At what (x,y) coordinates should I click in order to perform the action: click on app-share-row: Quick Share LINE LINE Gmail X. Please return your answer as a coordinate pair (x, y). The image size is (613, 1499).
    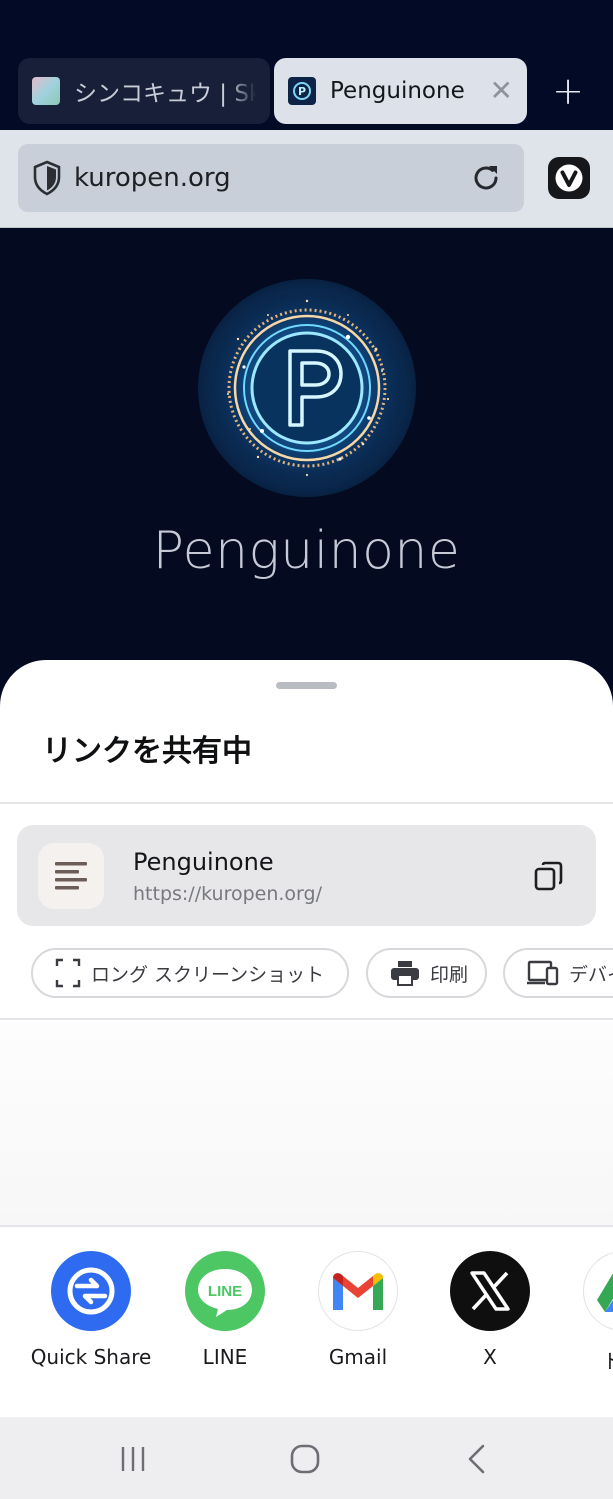
    Looking at the image, I should click on (306, 1322).